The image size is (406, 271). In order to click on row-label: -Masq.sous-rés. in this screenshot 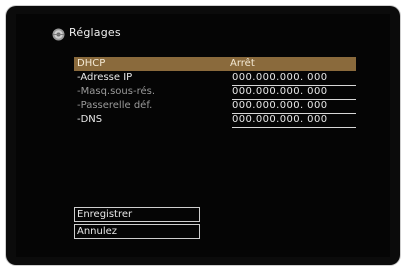, I will do `click(116, 91)`.